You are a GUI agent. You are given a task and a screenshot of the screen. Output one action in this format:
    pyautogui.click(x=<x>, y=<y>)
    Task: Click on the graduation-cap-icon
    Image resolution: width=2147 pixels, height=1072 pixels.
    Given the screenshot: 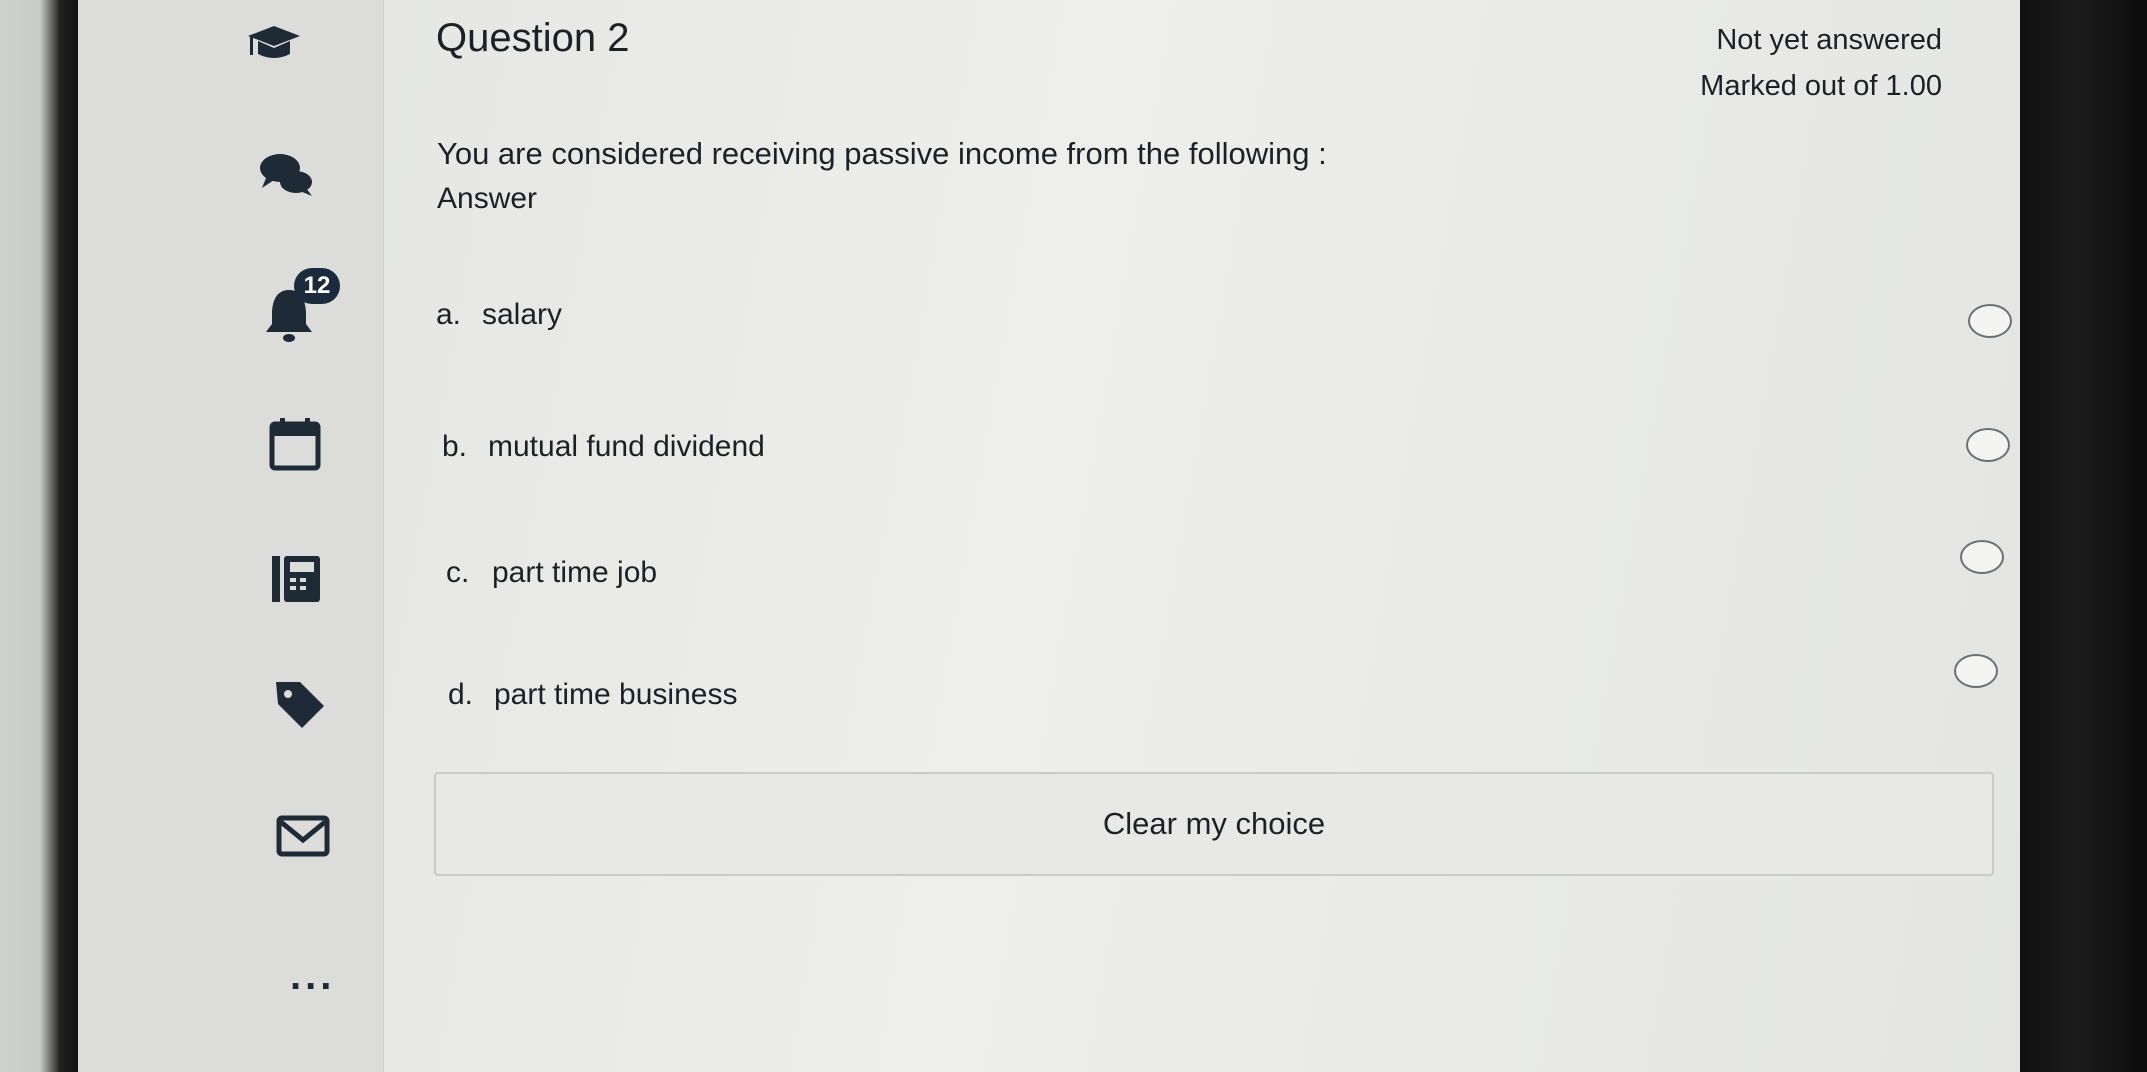 What is the action you would take?
    pyautogui.click(x=274, y=44)
    